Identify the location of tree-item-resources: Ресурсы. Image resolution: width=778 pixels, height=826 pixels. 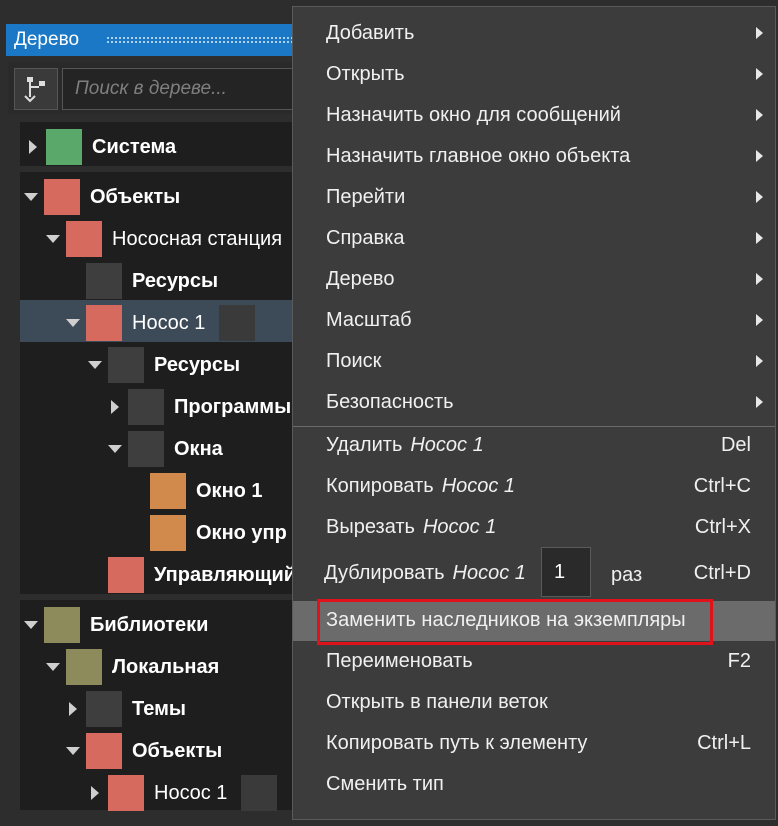
(152, 281).